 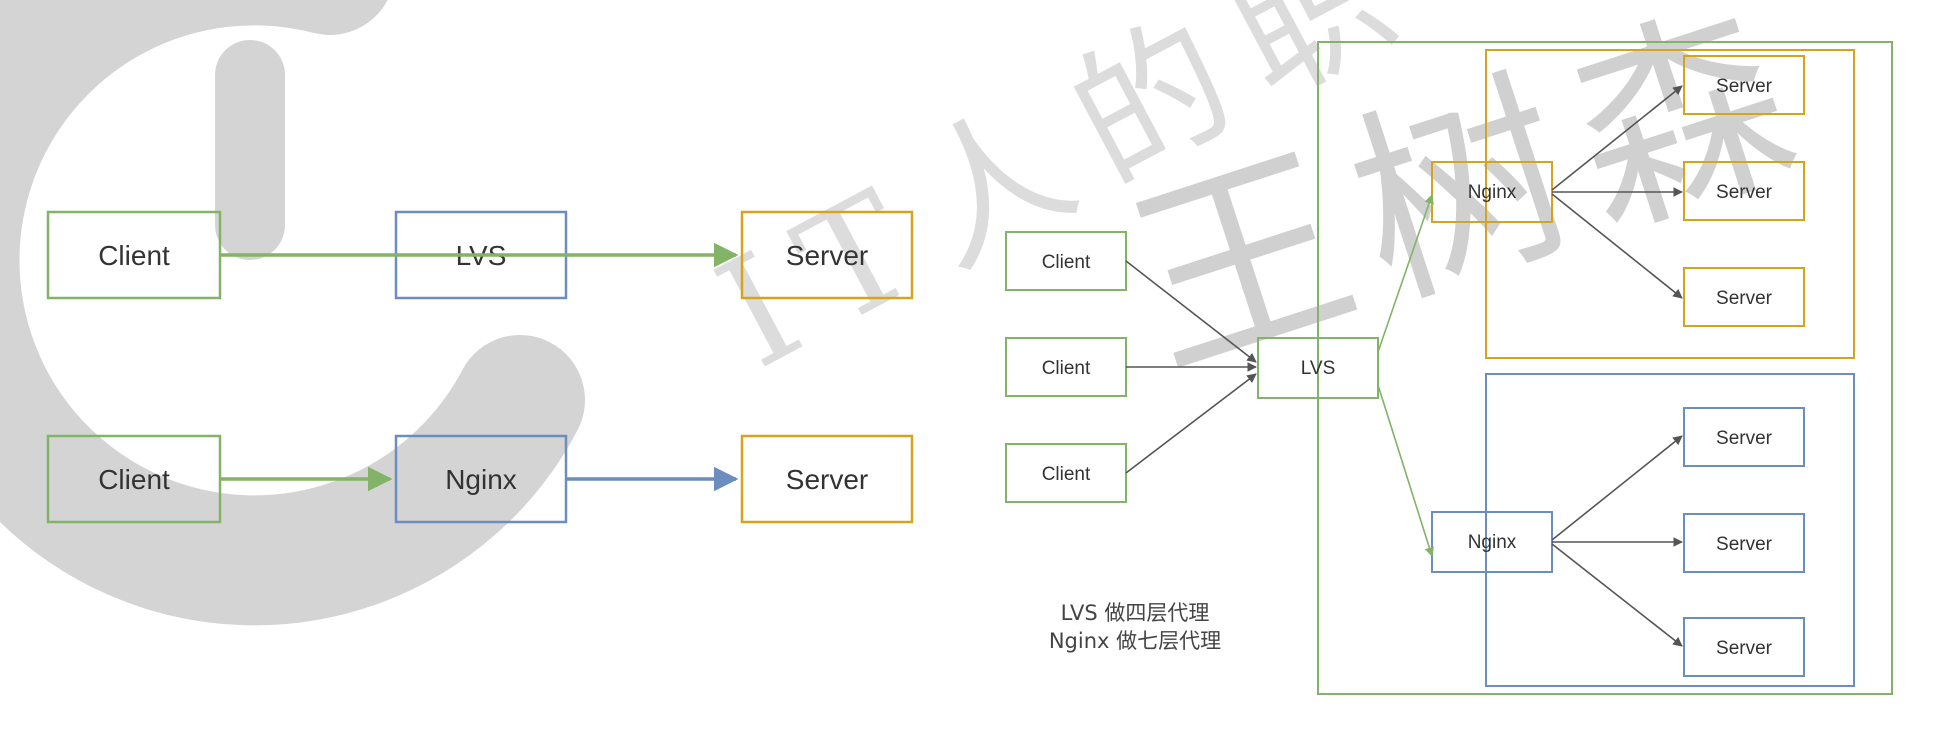 What do you see at coordinates (1135, 613) in the screenshot?
I see `caption-line-1: LVS 做四层代理` at bounding box center [1135, 613].